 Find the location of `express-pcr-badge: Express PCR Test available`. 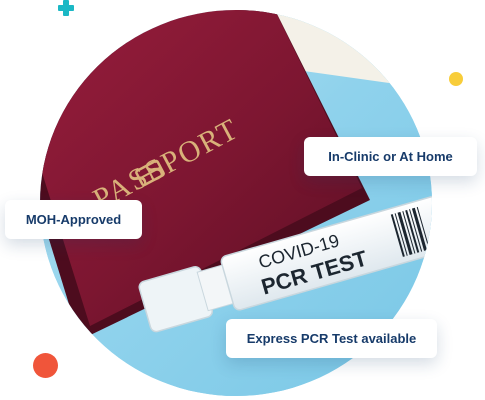

express-pcr-badge: Express PCR Test available is located at coordinates (331, 338).